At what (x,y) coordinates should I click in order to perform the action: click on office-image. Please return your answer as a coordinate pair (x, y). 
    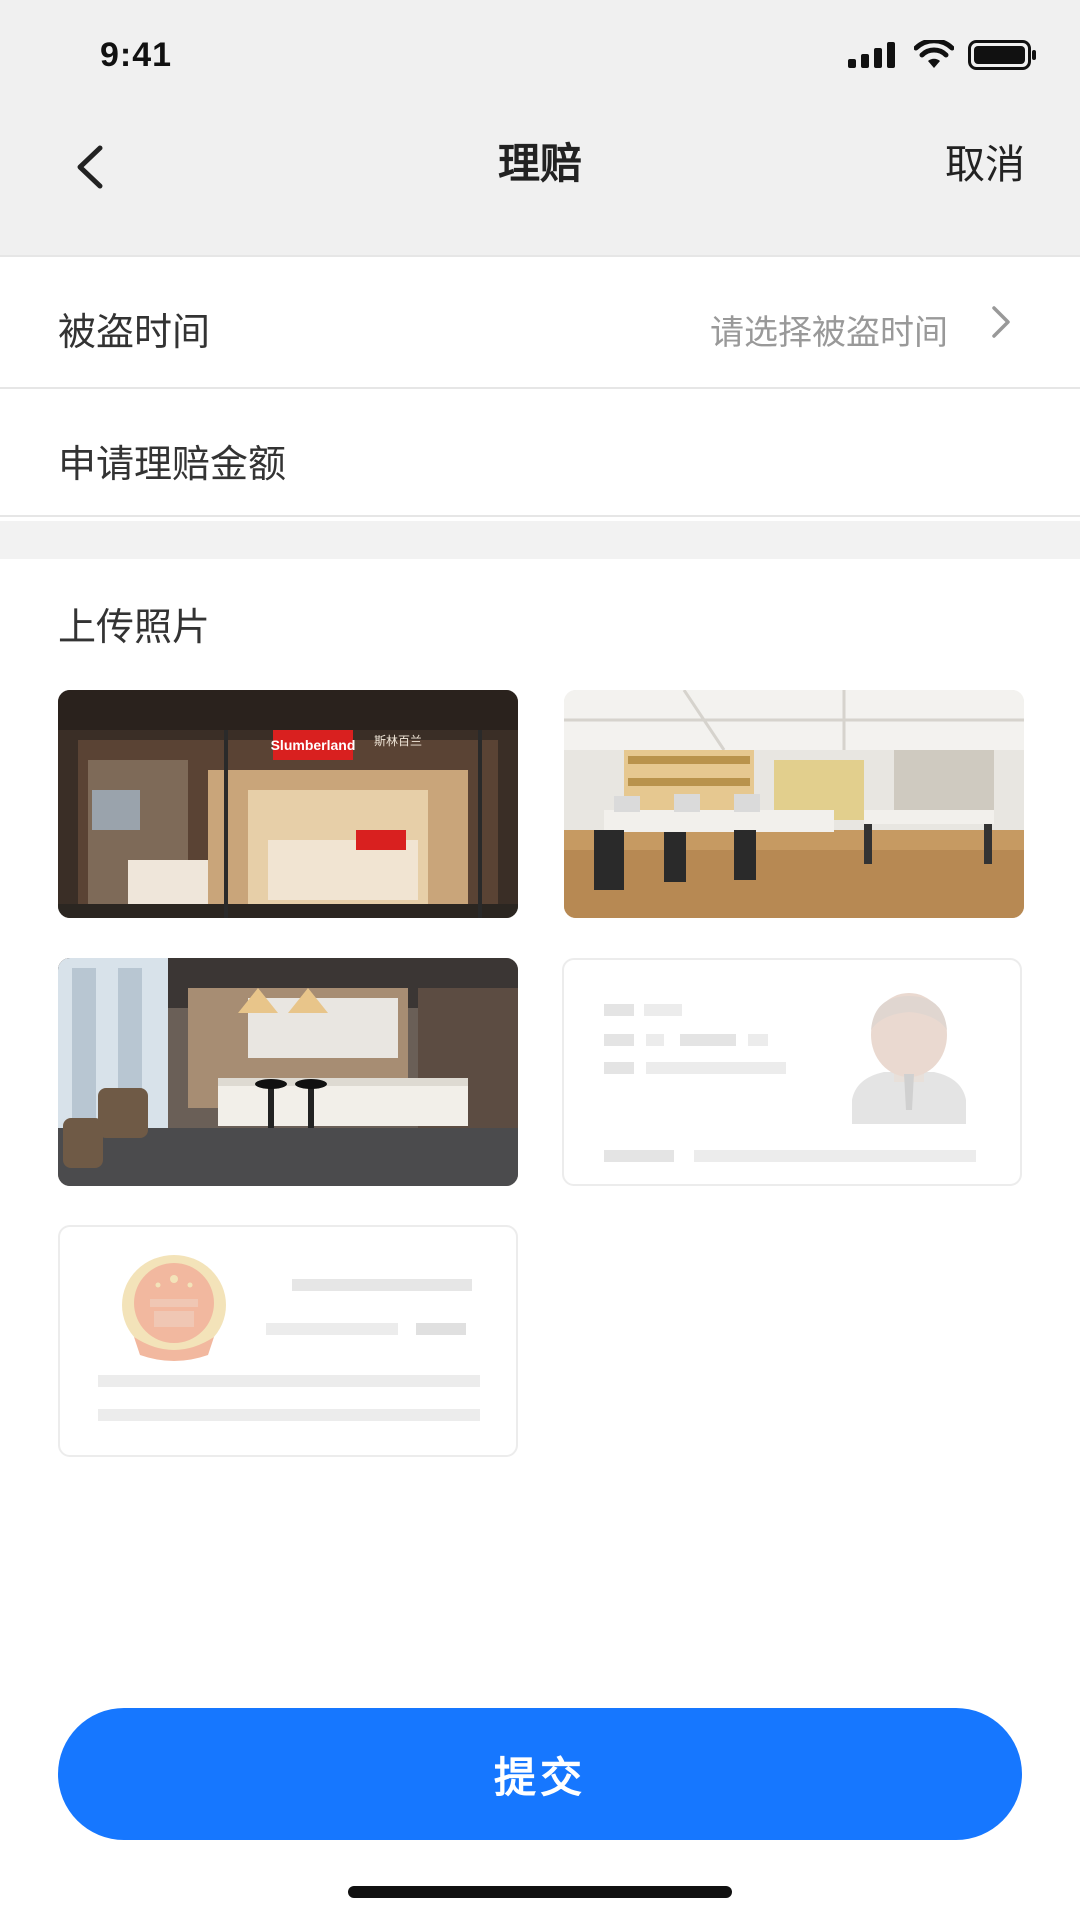
    Looking at the image, I should click on (794, 804).